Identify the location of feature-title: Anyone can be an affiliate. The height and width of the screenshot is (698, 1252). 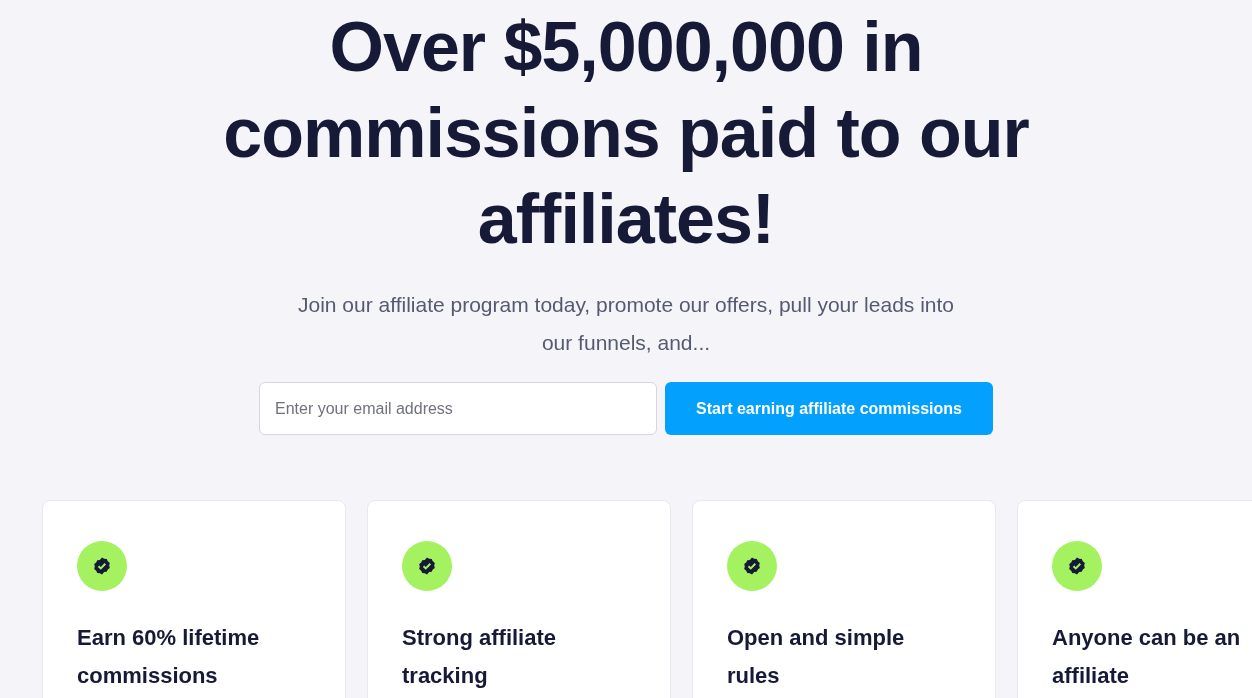
(1147, 657).